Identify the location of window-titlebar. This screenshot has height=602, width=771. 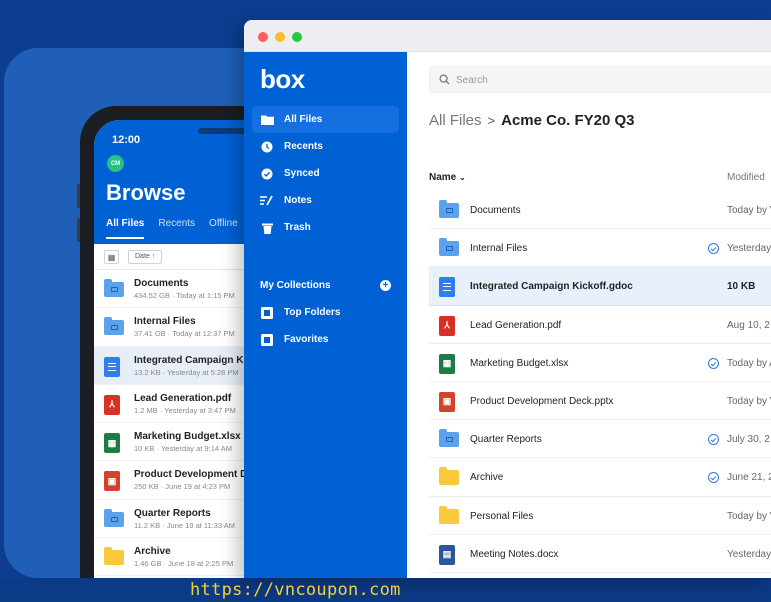
(507, 36).